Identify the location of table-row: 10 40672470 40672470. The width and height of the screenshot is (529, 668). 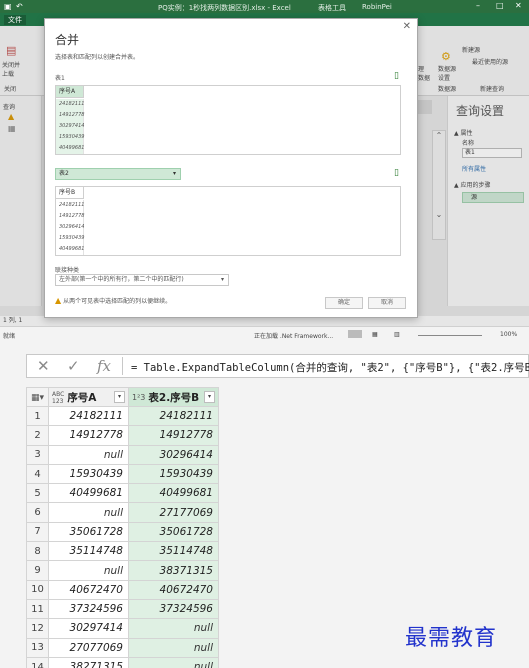
(122, 589).